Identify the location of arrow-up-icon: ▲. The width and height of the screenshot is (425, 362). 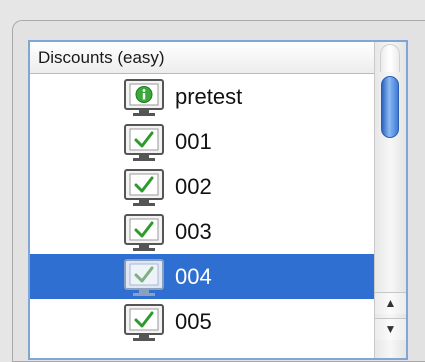
(390, 303).